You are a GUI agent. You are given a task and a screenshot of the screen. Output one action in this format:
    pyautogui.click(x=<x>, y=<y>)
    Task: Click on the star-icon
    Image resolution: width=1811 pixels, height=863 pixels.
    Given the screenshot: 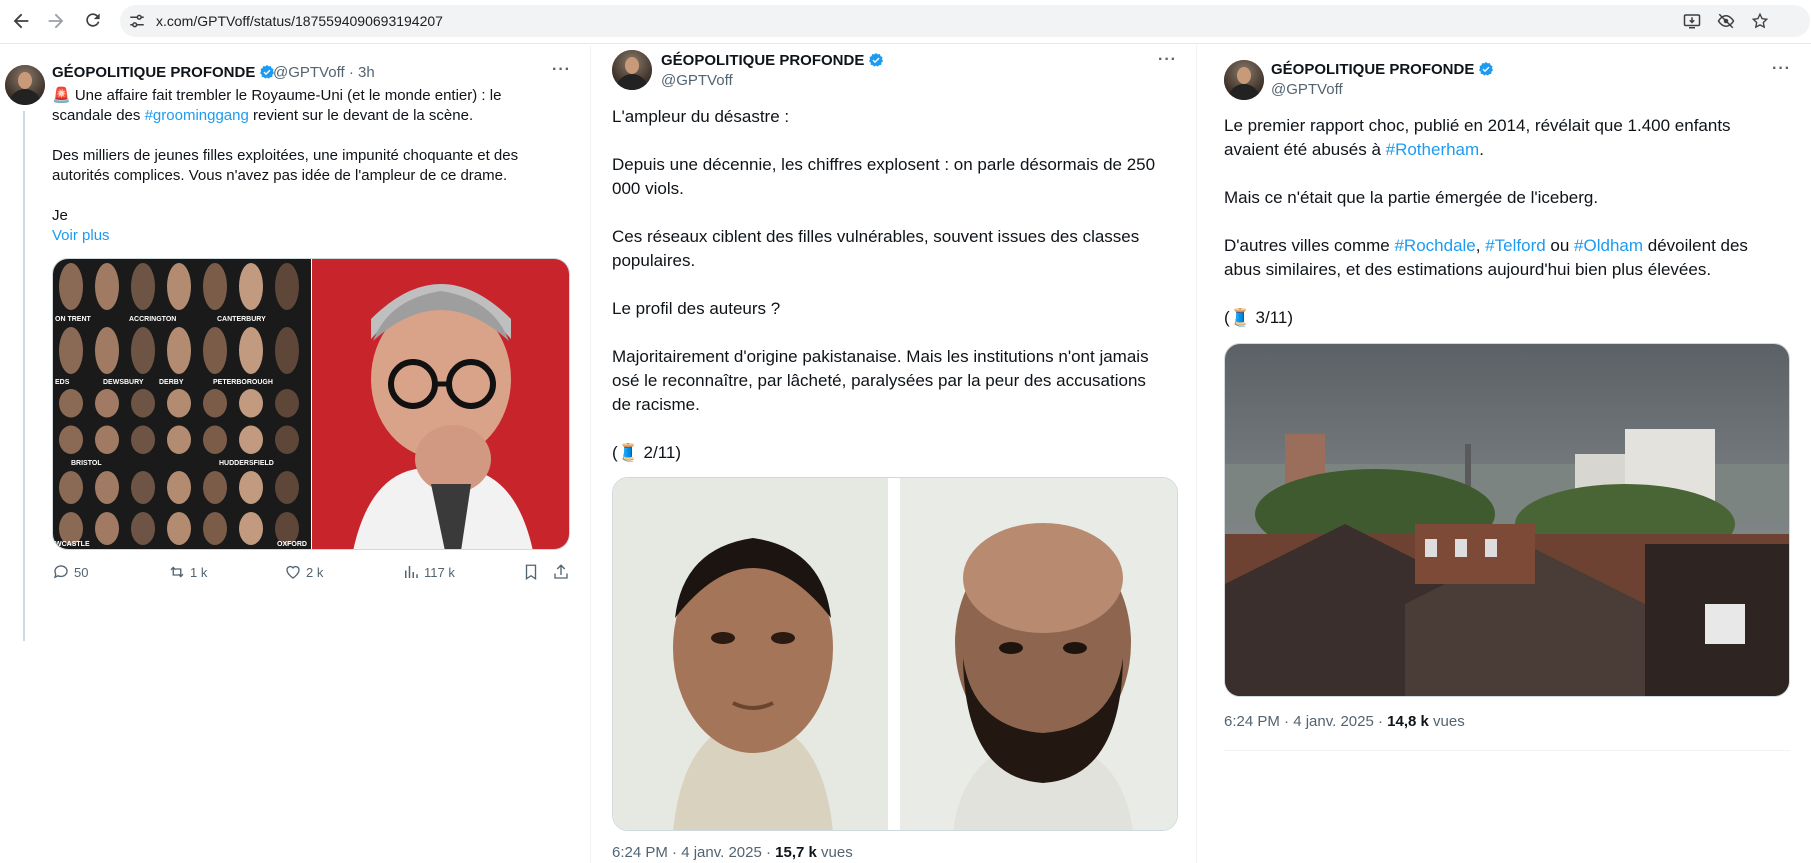 What is the action you would take?
    pyautogui.click(x=1760, y=21)
    